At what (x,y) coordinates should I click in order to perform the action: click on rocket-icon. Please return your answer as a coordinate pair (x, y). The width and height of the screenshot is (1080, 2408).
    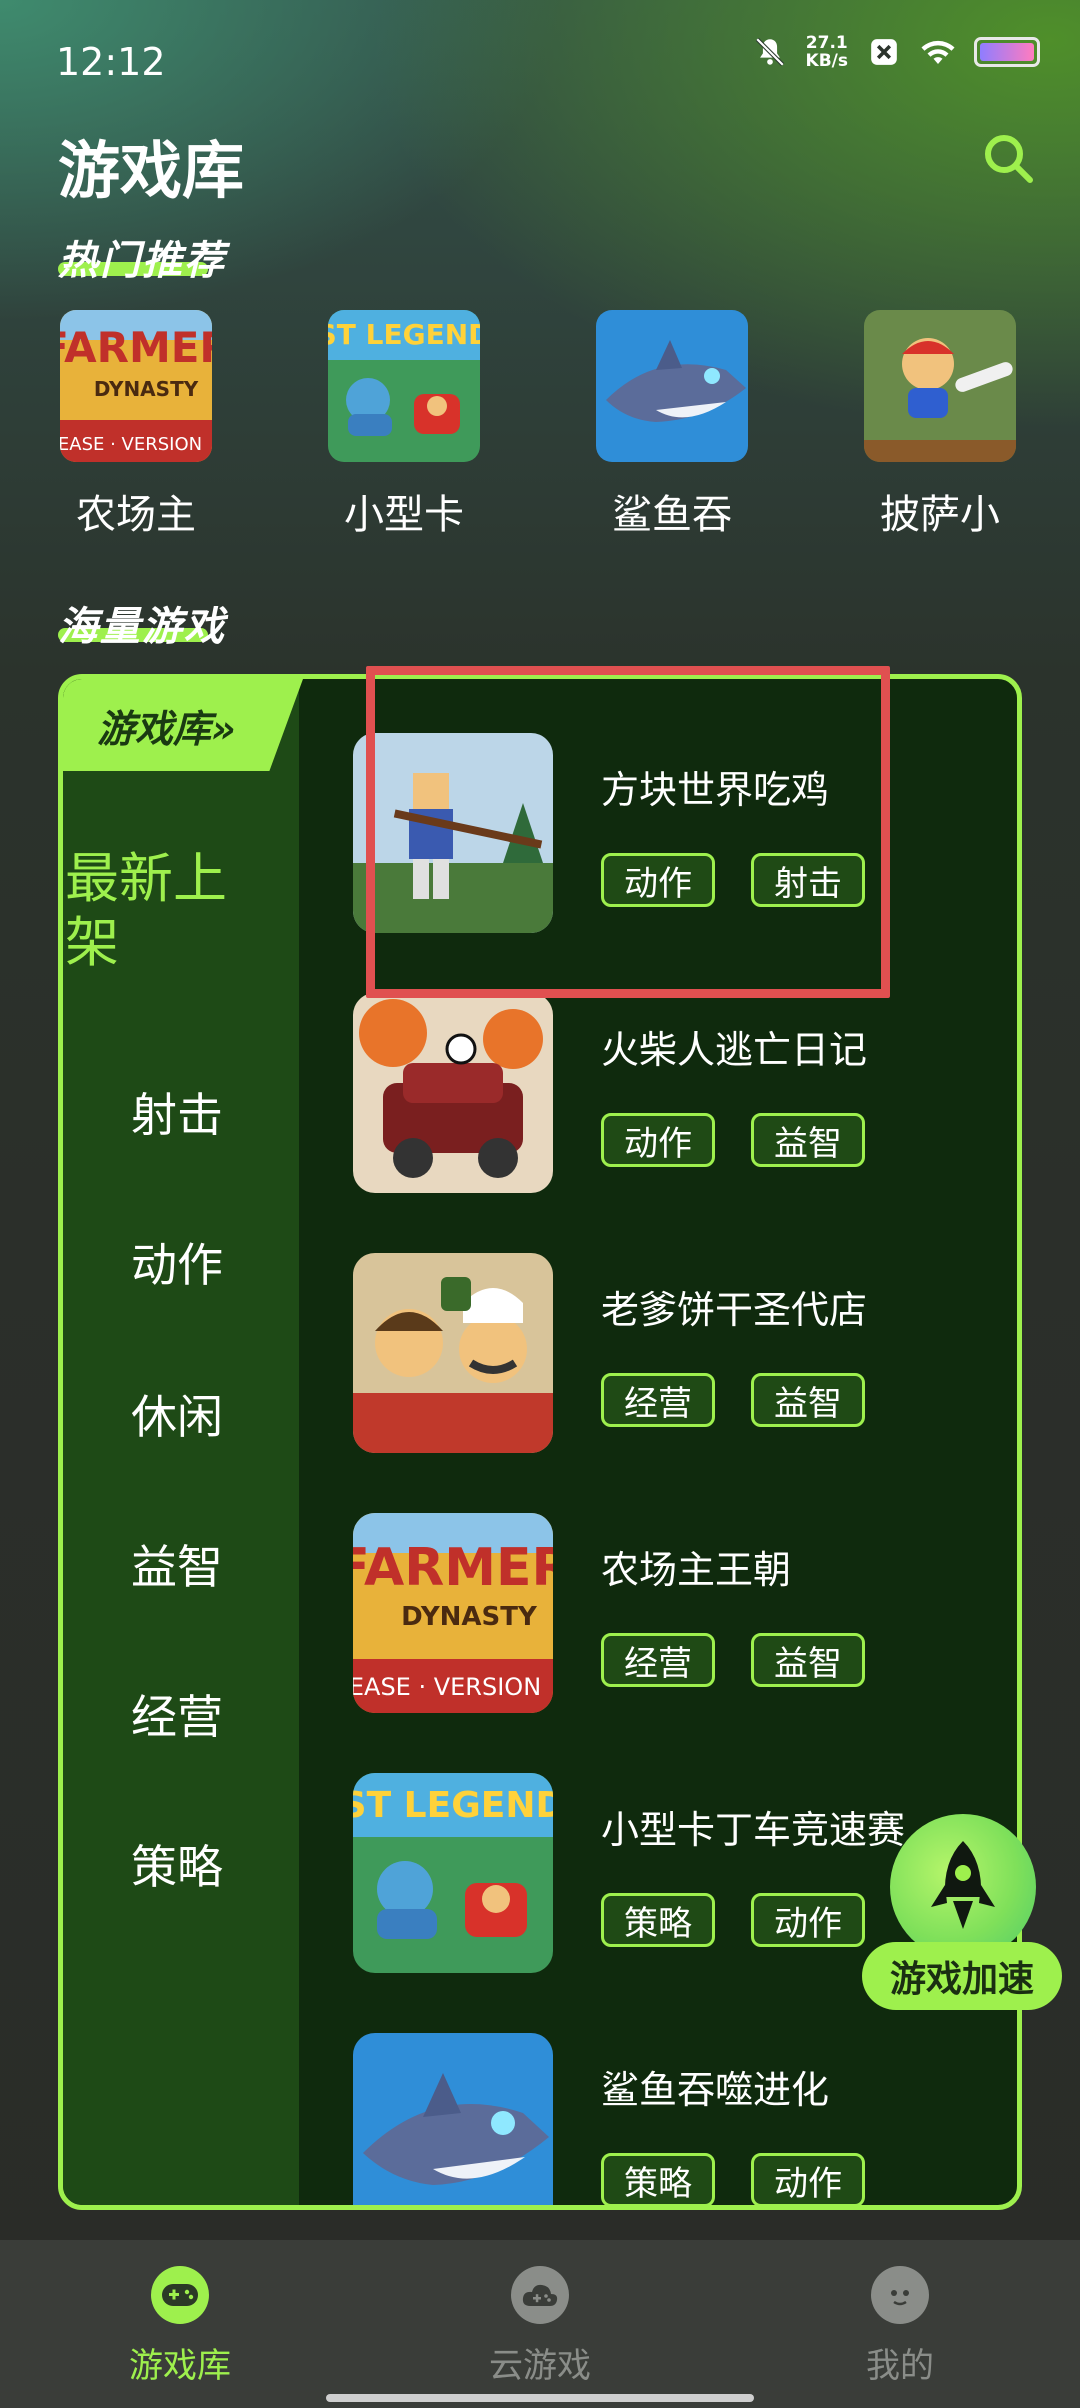
    Looking at the image, I should click on (963, 1885).